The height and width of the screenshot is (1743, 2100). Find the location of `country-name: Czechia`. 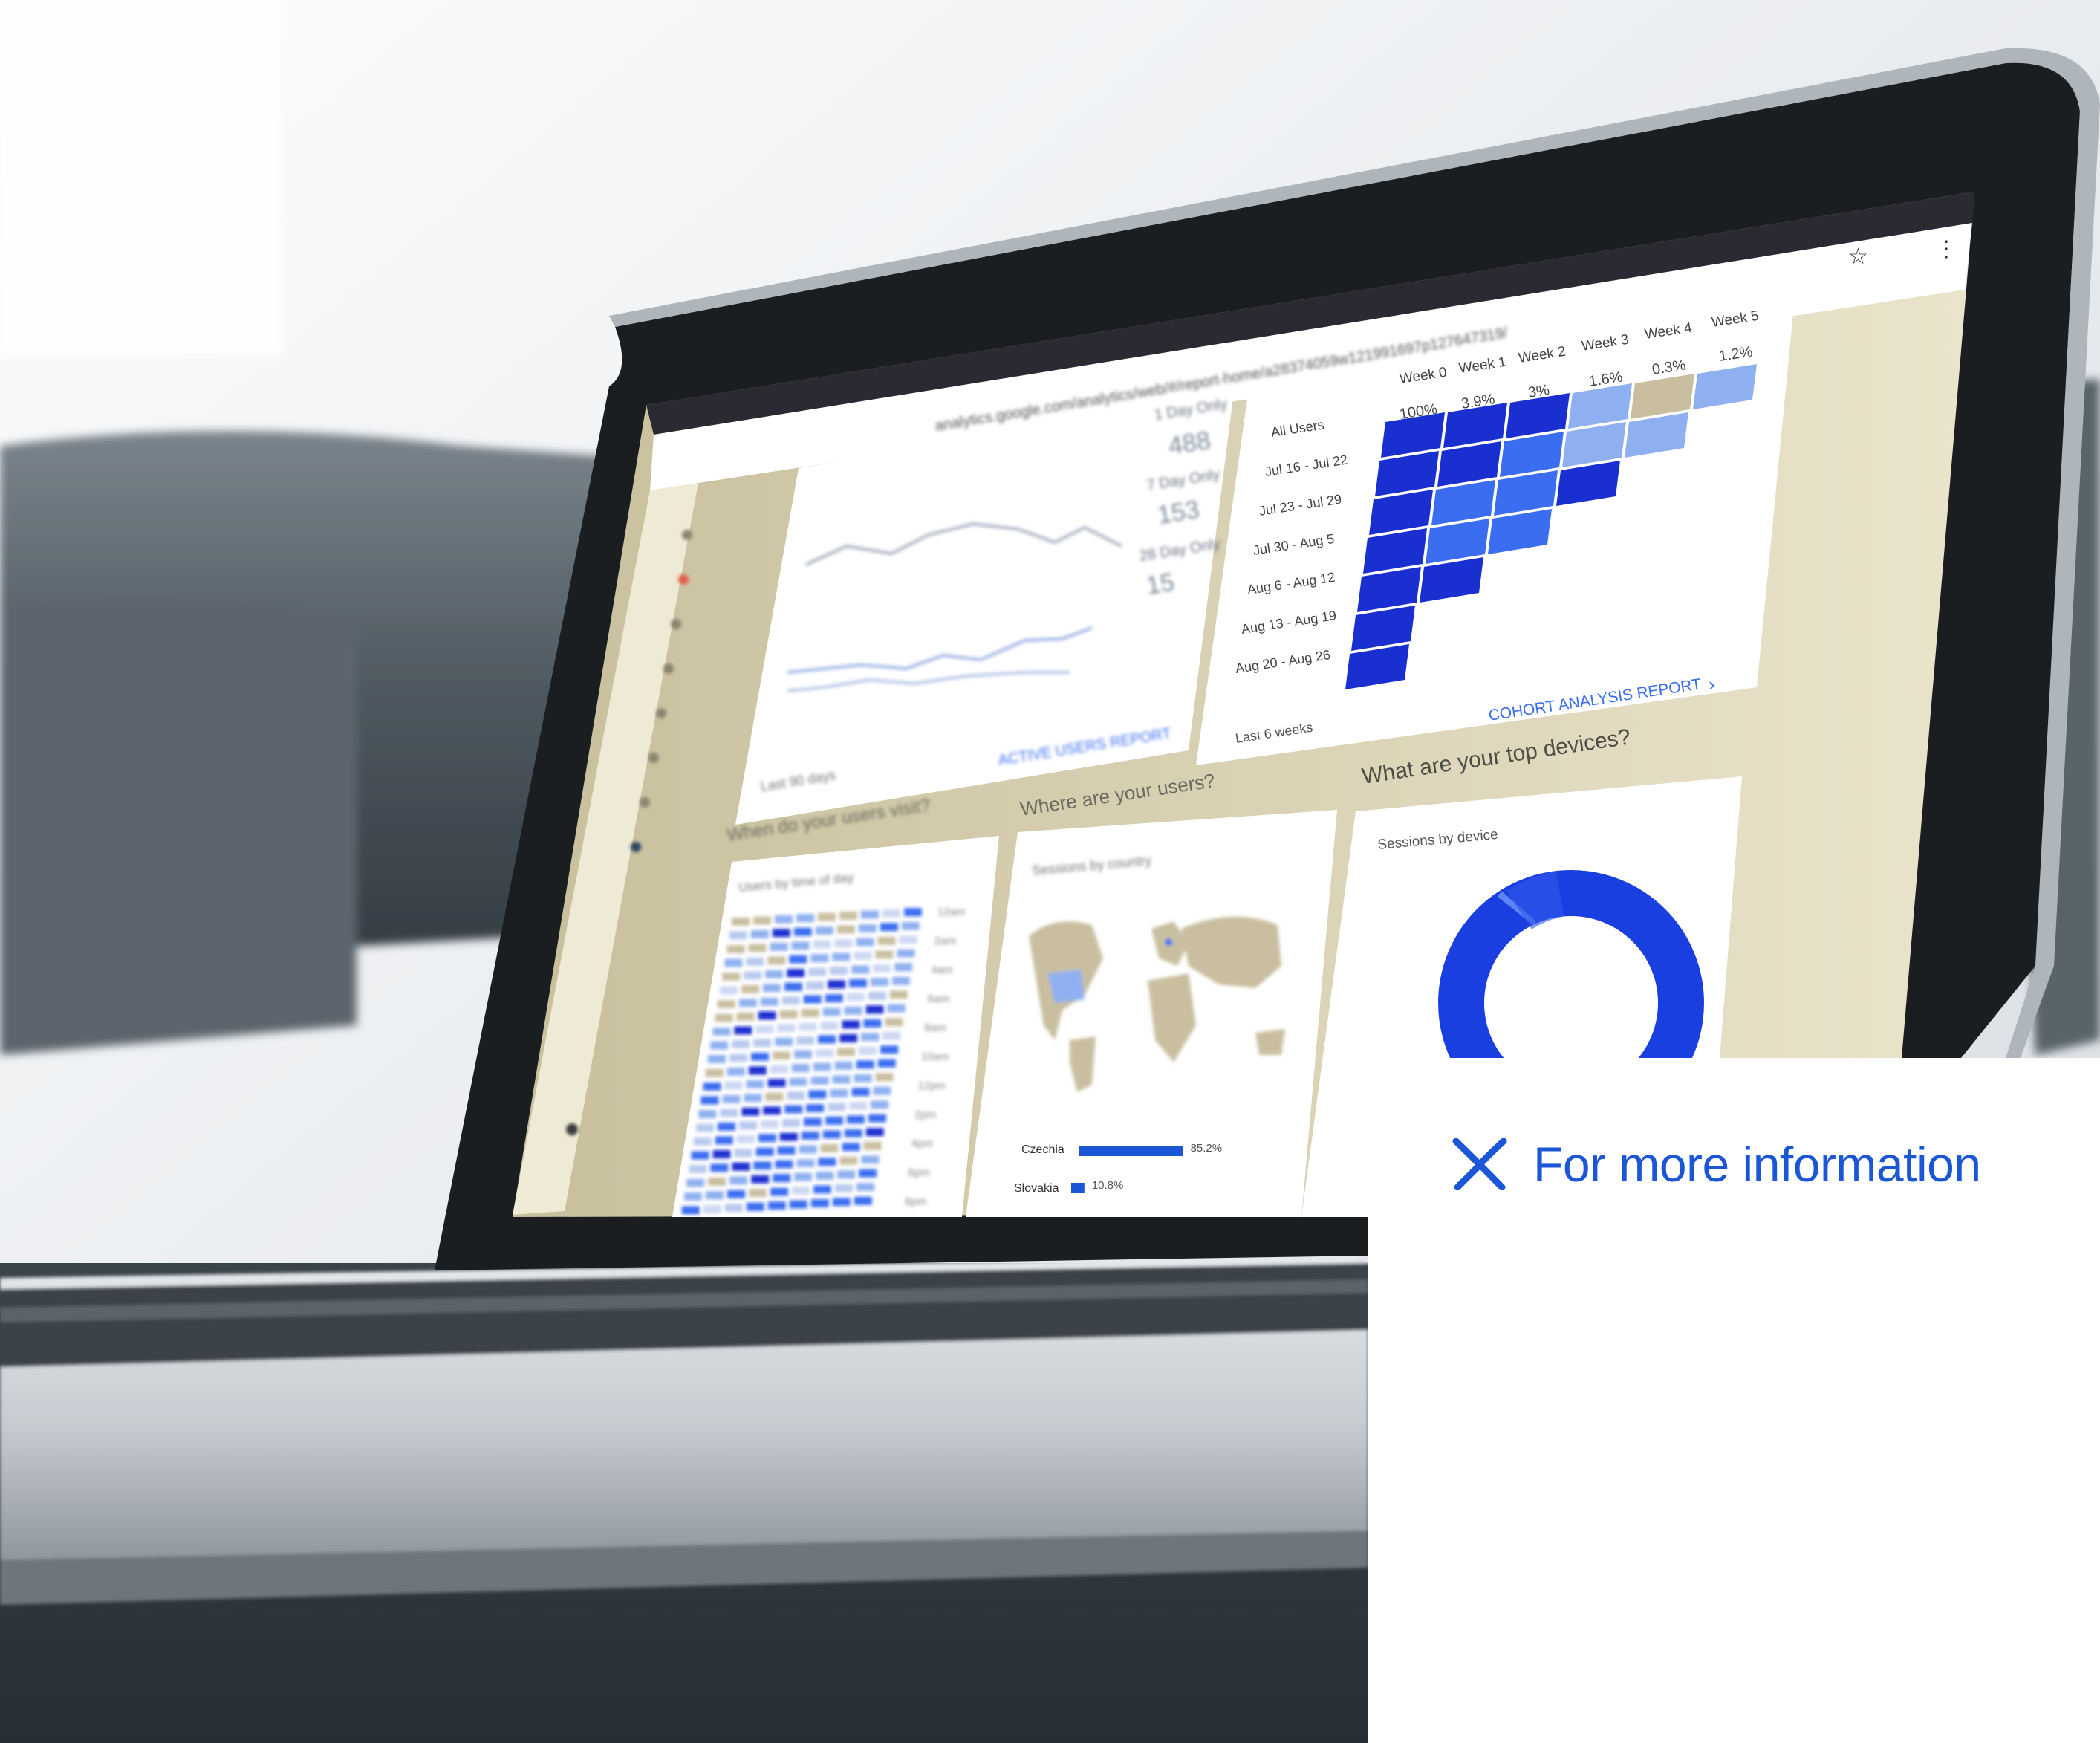

country-name: Czechia is located at coordinates (1042, 1149).